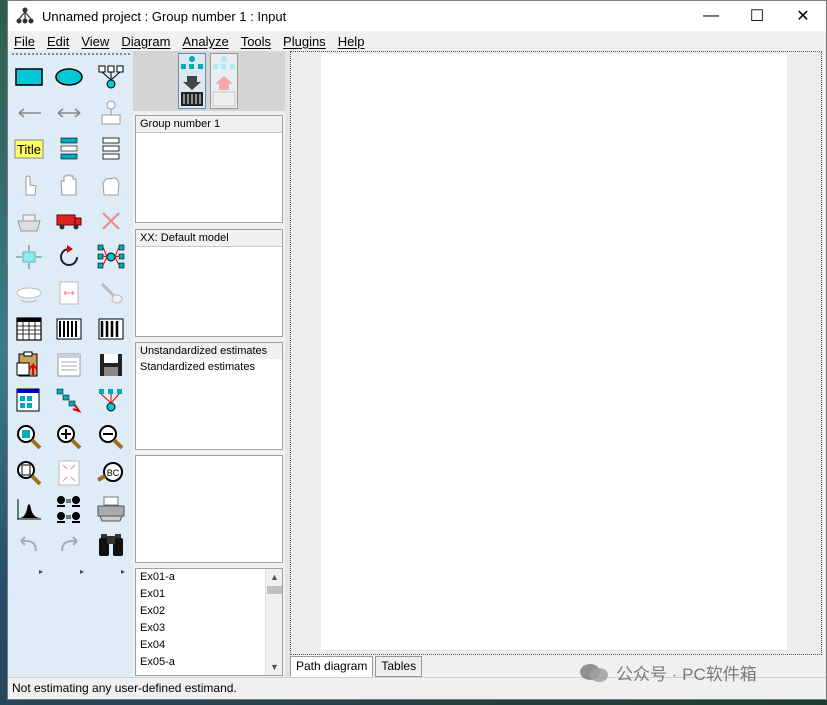 This screenshot has height=705, width=827. I want to click on multiple-group-analysis-icon, so click(69, 509).